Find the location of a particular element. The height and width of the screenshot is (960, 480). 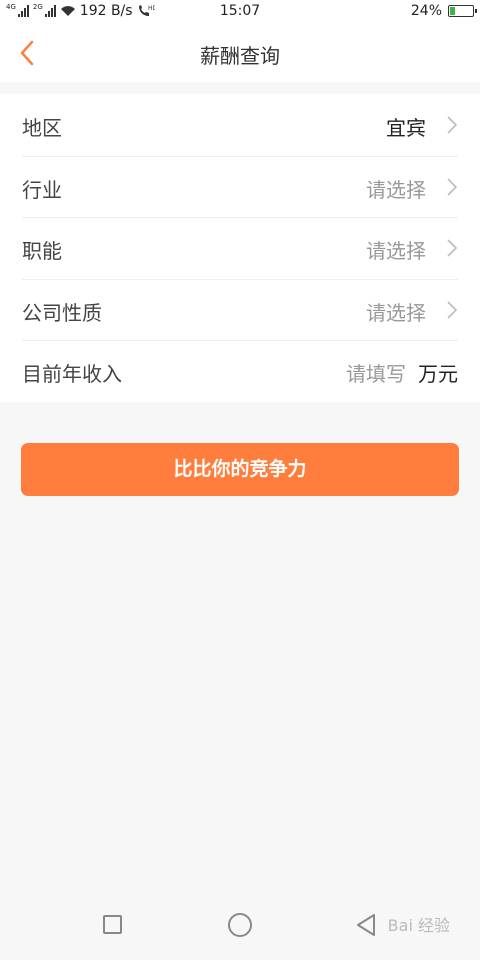

nav-bar: 薪酬查询 is located at coordinates (240, 53).